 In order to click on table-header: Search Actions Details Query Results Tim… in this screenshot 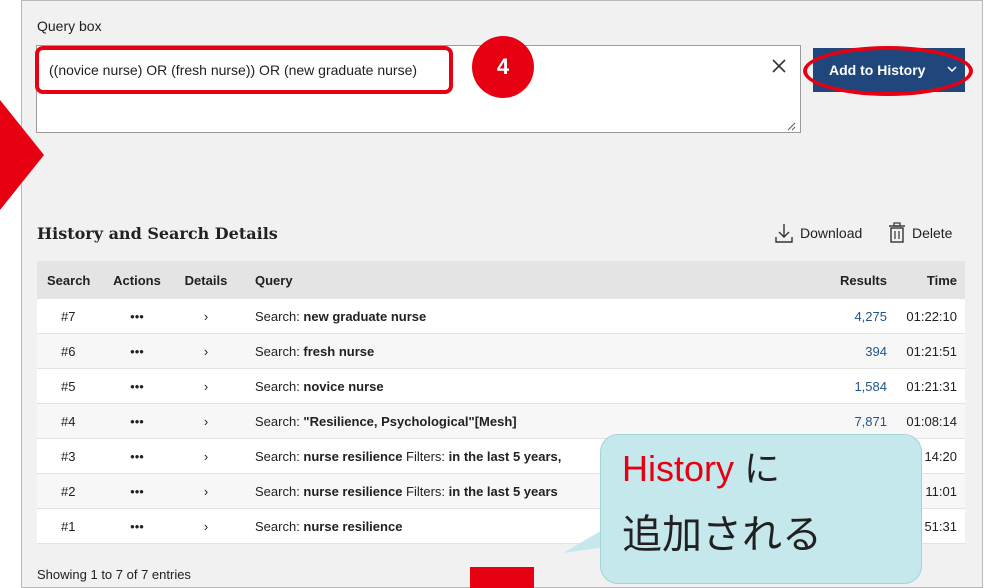, I will do `click(501, 280)`.